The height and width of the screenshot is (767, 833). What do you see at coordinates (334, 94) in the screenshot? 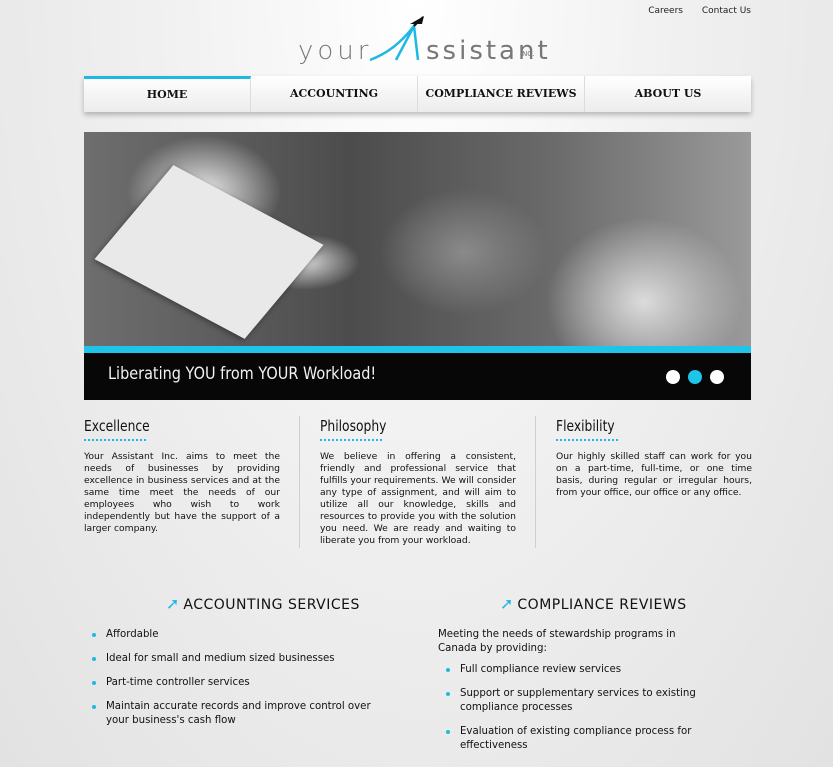
I see `tab-accounting: ACCOUNTING` at bounding box center [334, 94].